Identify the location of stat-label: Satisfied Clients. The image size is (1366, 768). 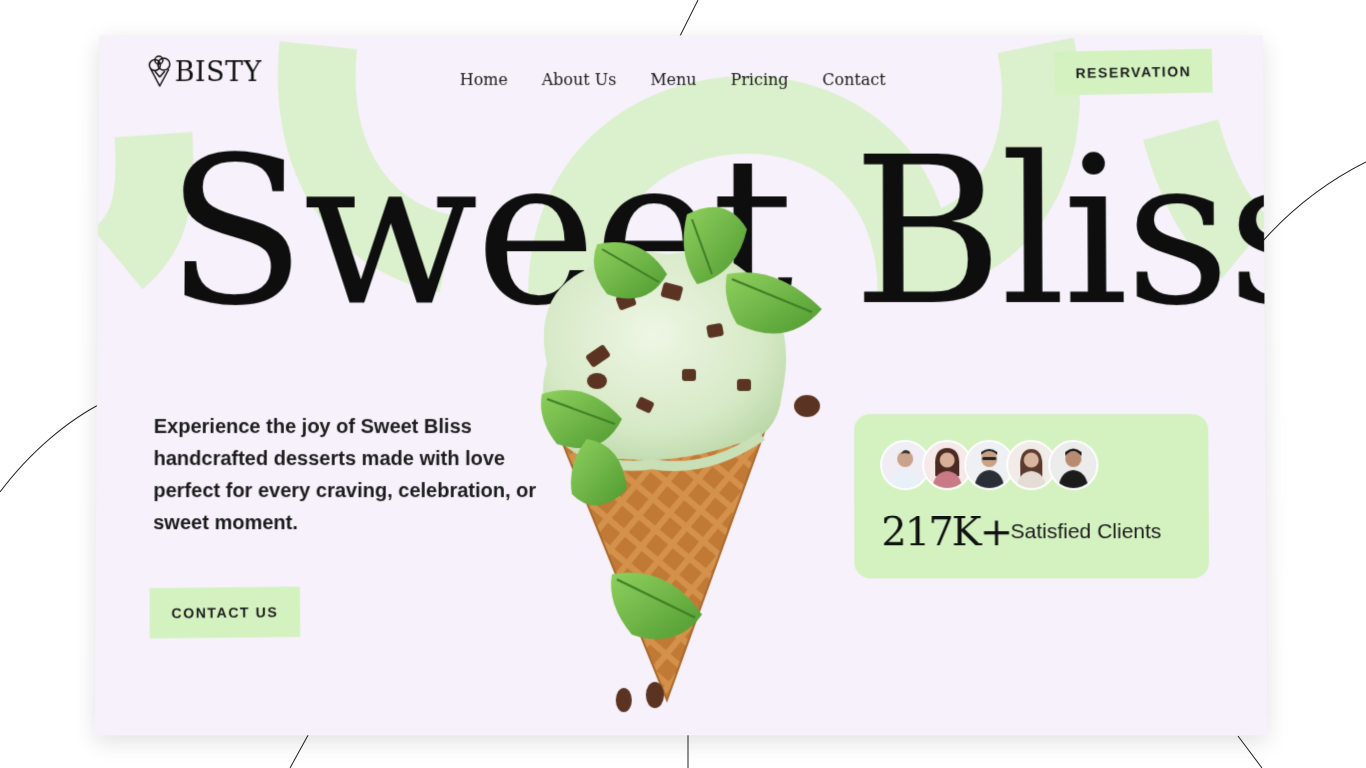
(1086, 532).